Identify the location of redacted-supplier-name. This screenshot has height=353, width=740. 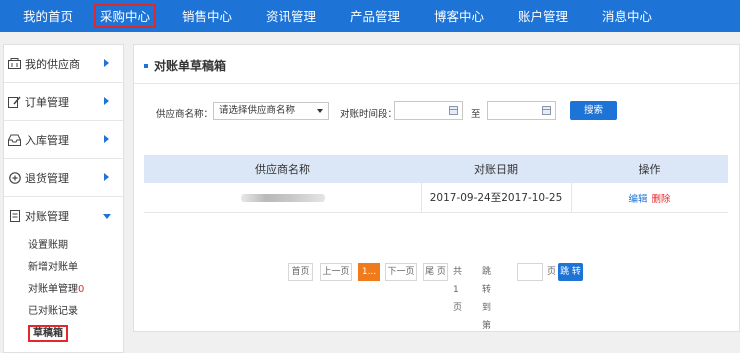
(282, 197).